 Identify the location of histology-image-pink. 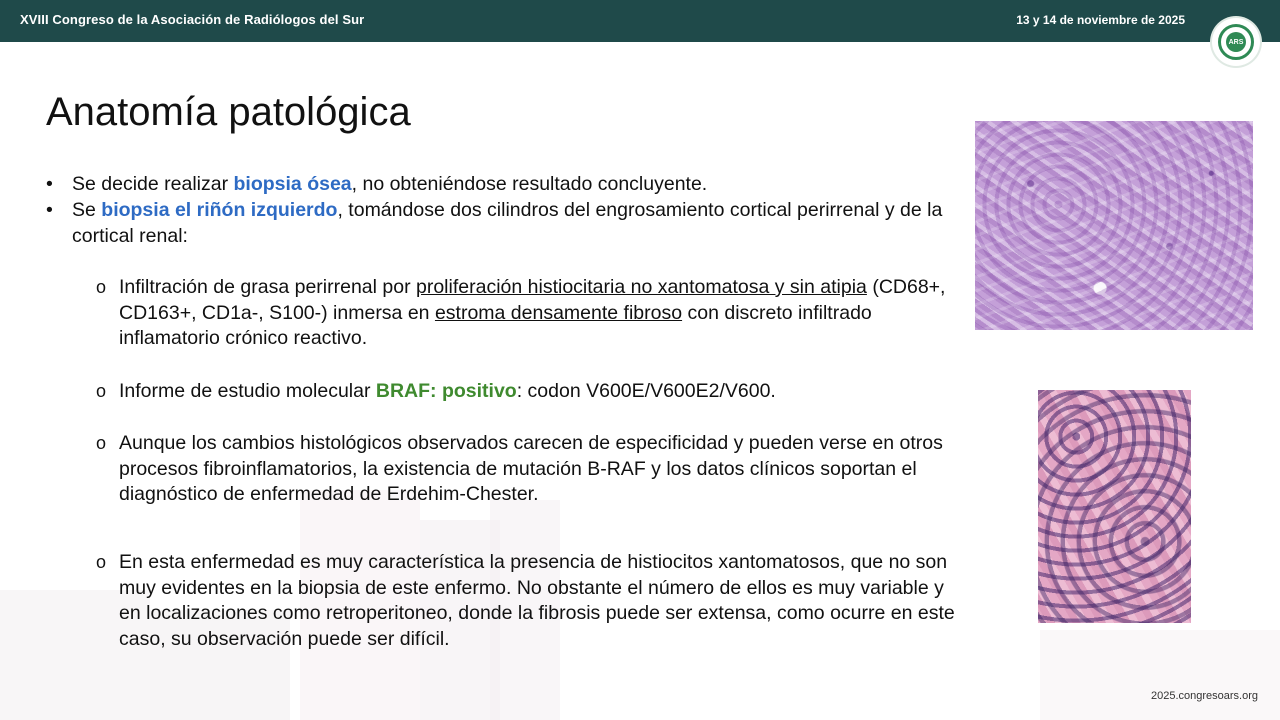
(1114, 506).